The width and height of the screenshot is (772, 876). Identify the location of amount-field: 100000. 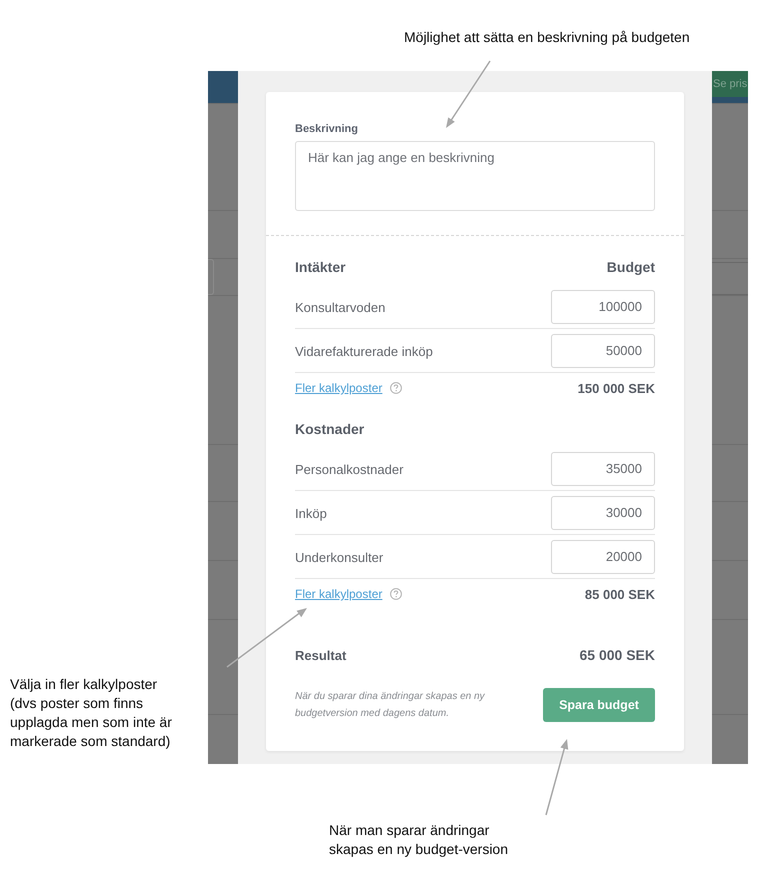
(603, 307).